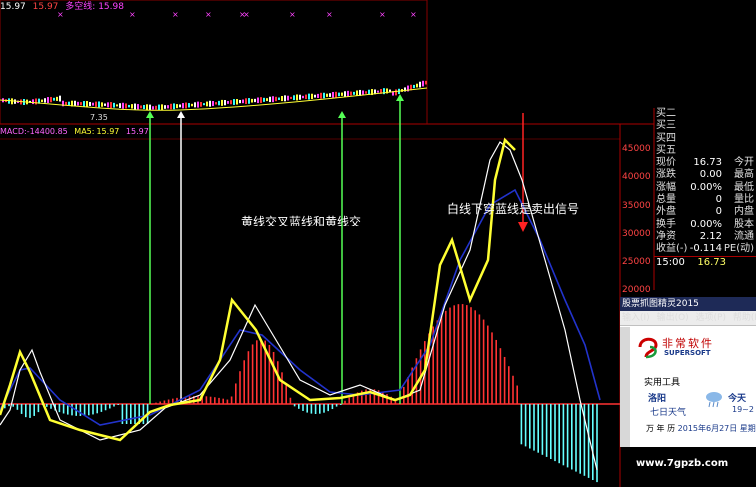  Describe the element at coordinates (705, 151) in the screenshot. I see `quote-row: 买五` at that location.